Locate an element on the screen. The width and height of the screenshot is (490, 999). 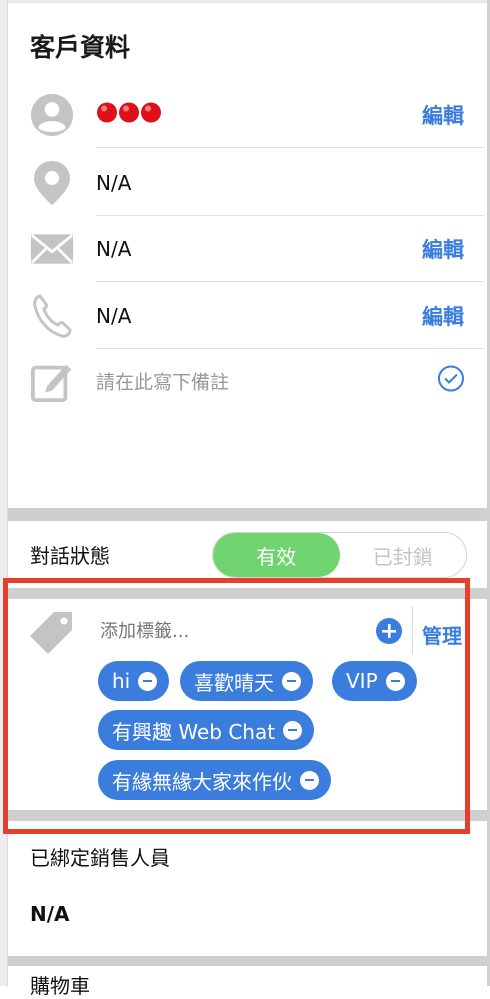
contact-location-row: N/A is located at coordinates (247, 183).